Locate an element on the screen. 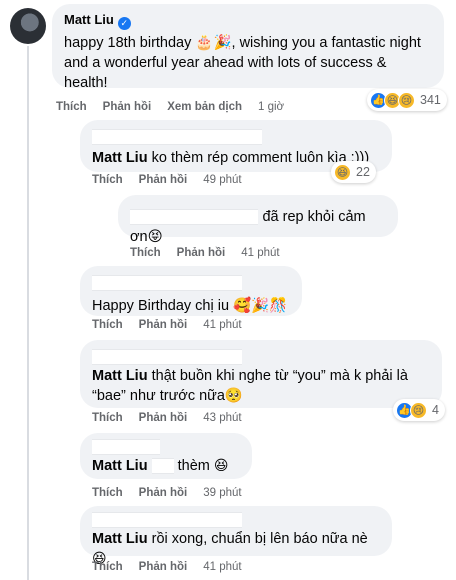  reaction-count: 341 is located at coordinates (430, 100).